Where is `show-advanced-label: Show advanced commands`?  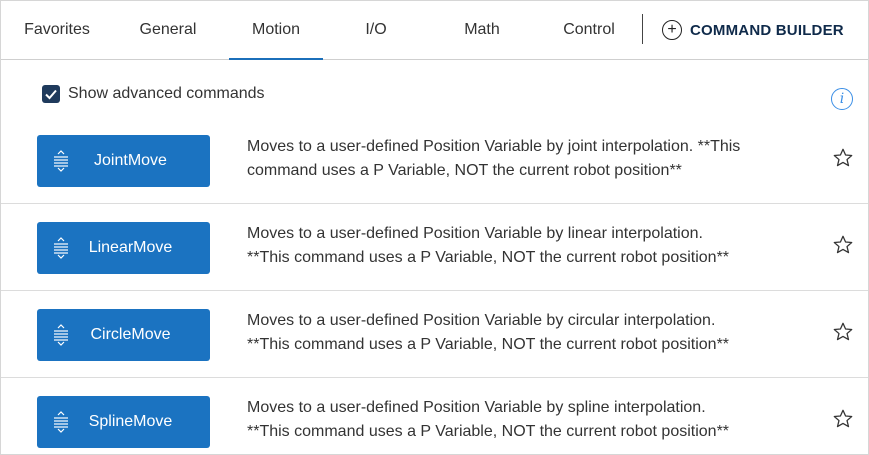
show-advanced-label: Show advanced commands is located at coordinates (166, 94).